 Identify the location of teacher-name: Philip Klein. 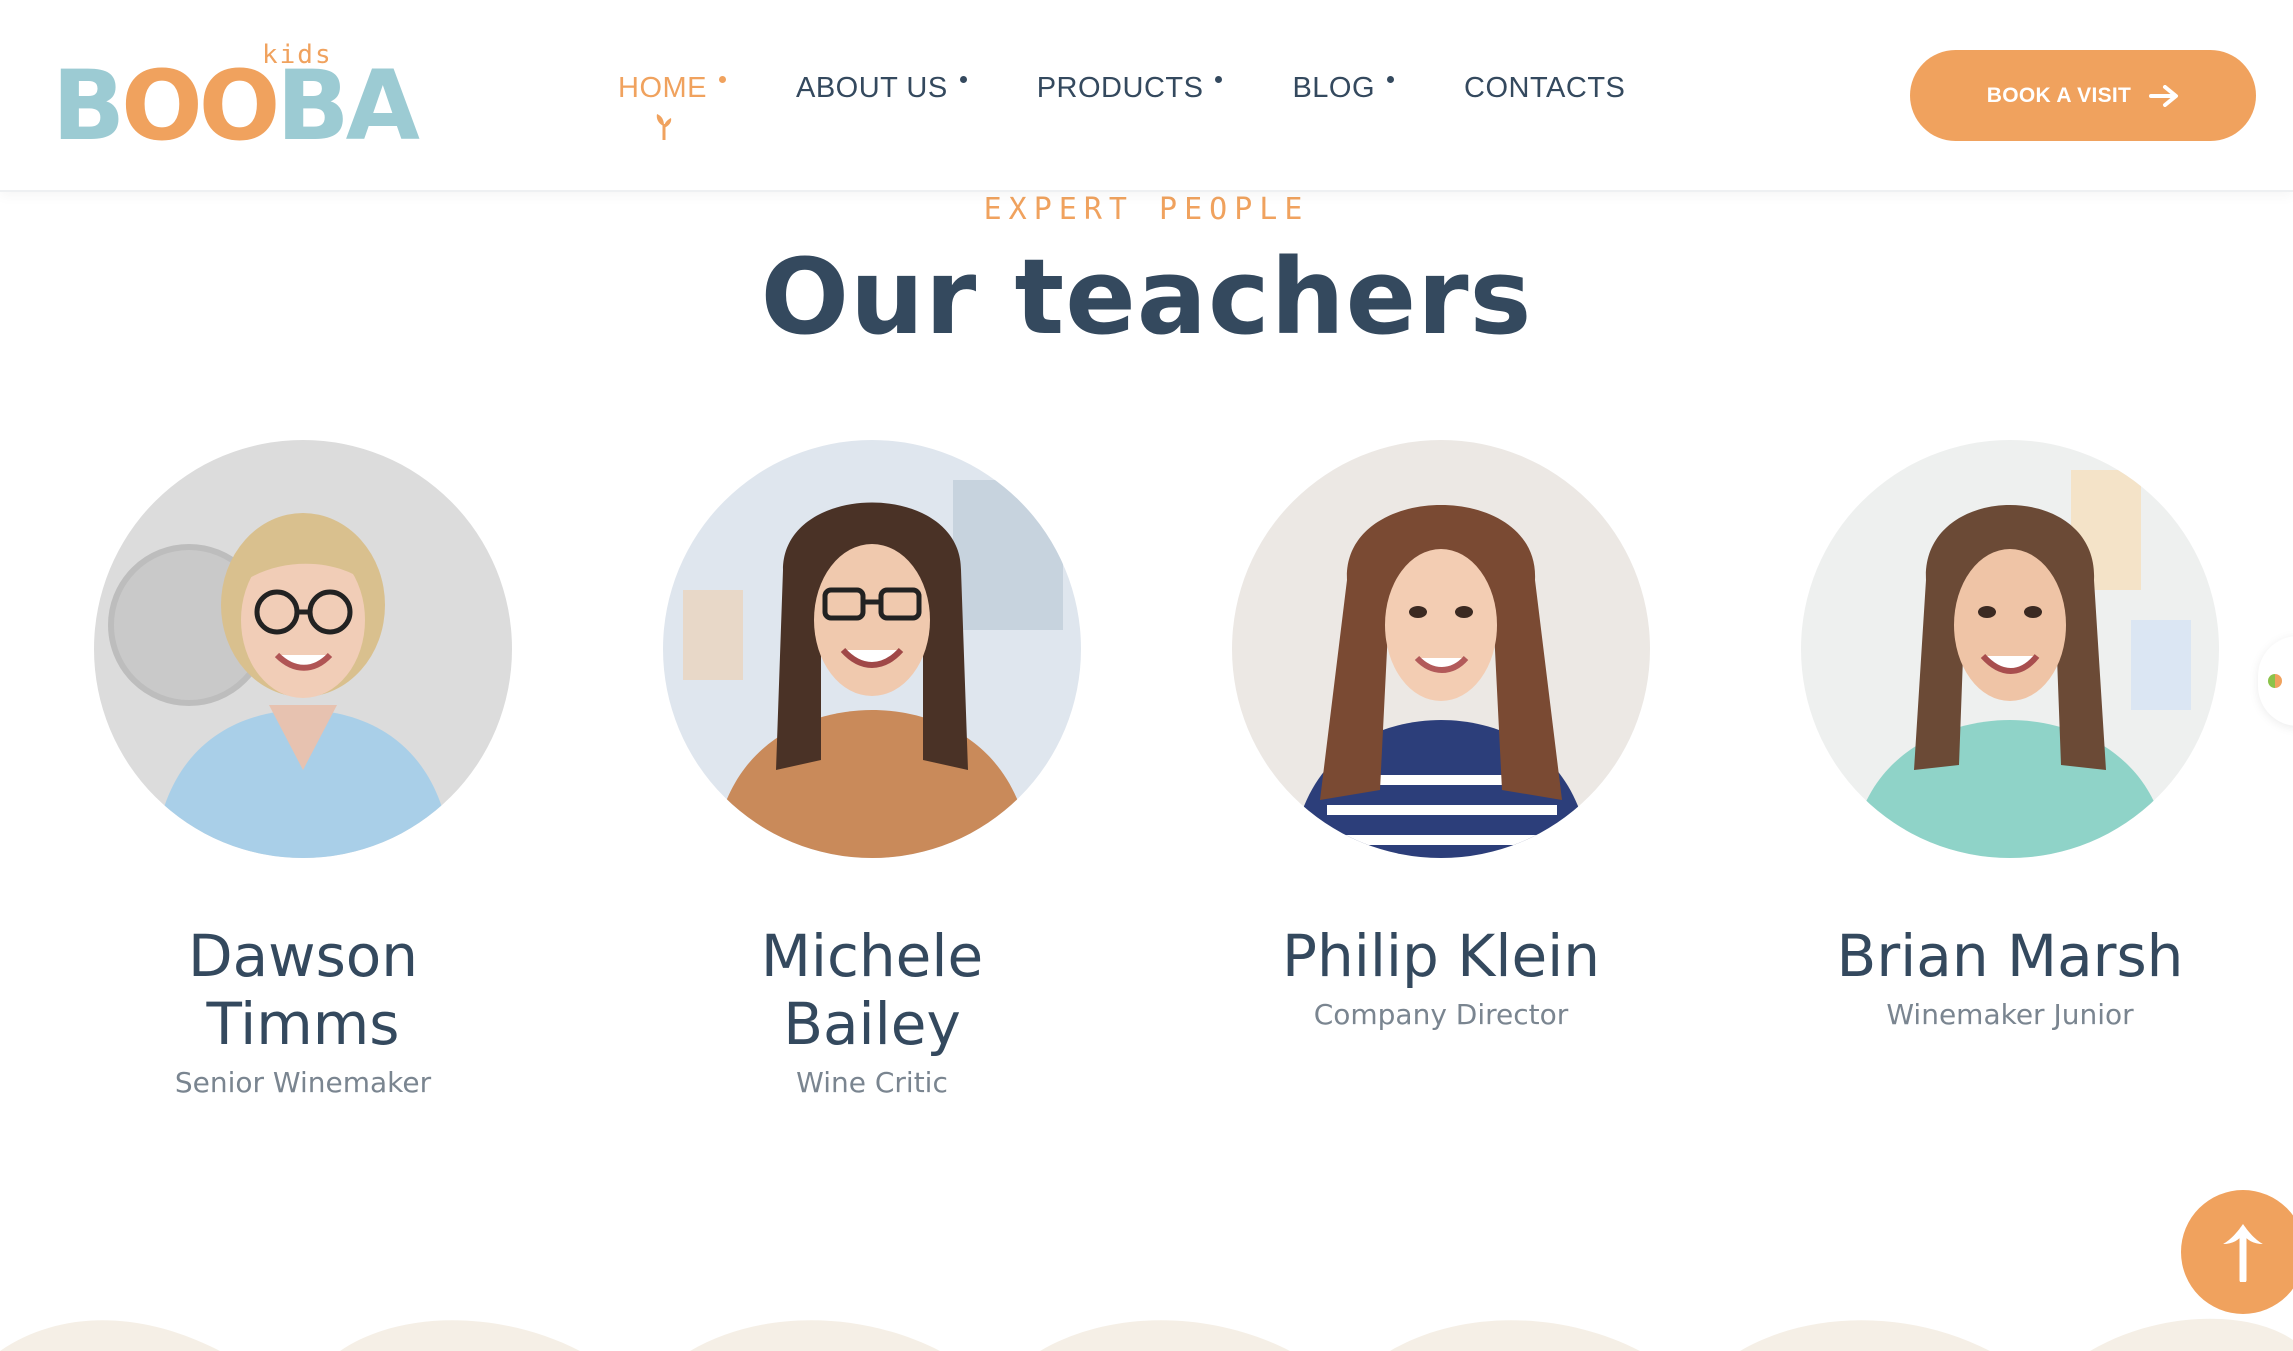
(1441, 956).